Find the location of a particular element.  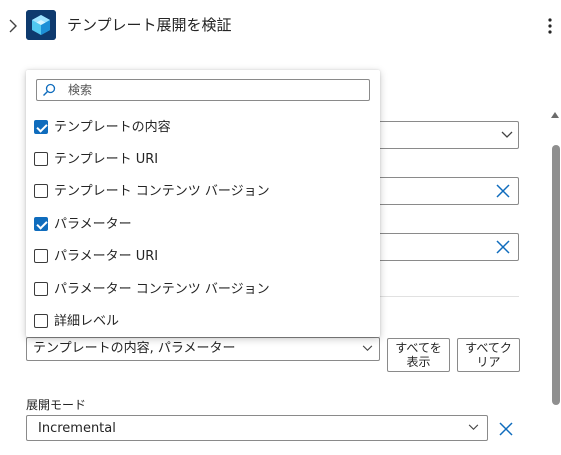

search-icon is located at coordinates (49, 89).